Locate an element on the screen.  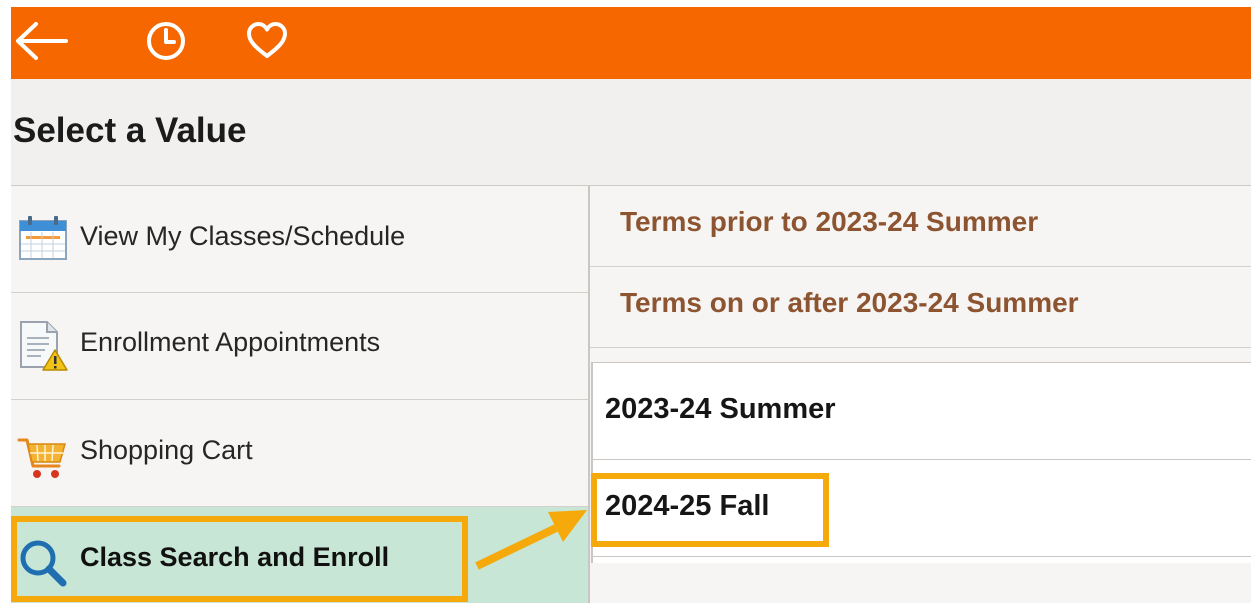
back-arrow-glyph is located at coordinates (42, 41).